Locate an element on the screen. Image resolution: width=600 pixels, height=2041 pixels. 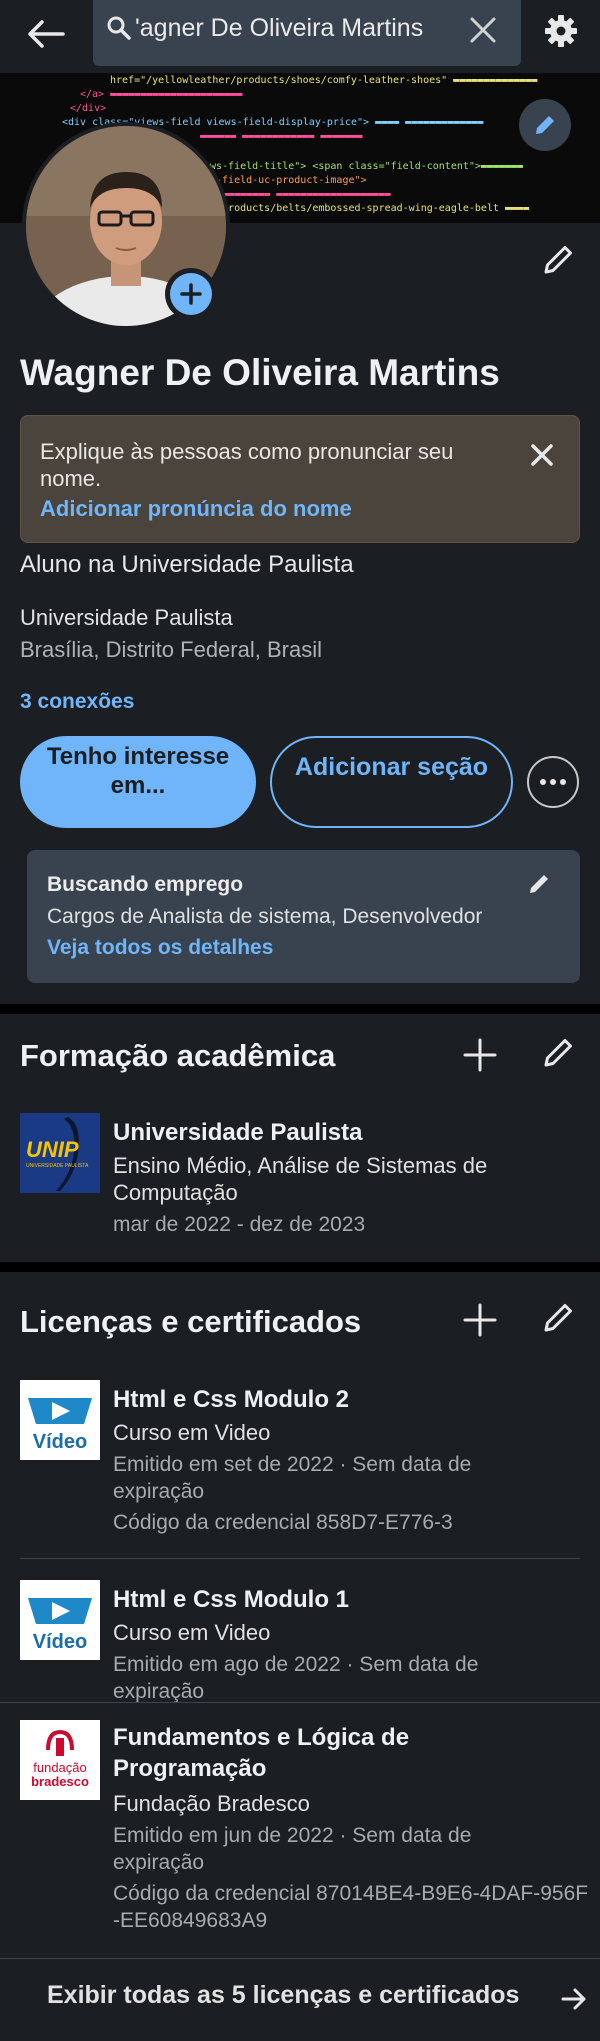
unip-logo-graphic: UNIP UNIVERSIDADE PAULISTA is located at coordinates (60, 1153).